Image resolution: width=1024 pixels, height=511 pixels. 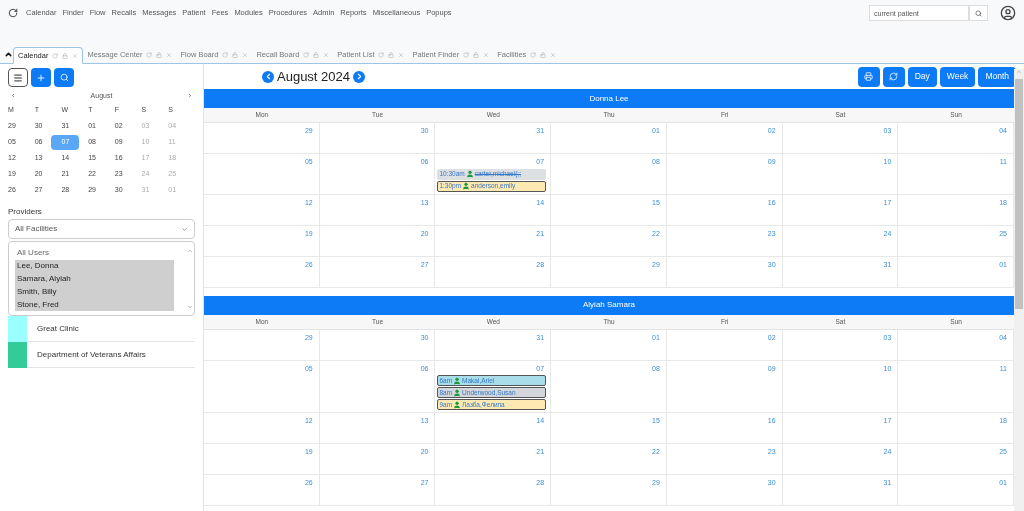 What do you see at coordinates (313, 76) in the screenshot?
I see `calendar-title: August 2024` at bounding box center [313, 76].